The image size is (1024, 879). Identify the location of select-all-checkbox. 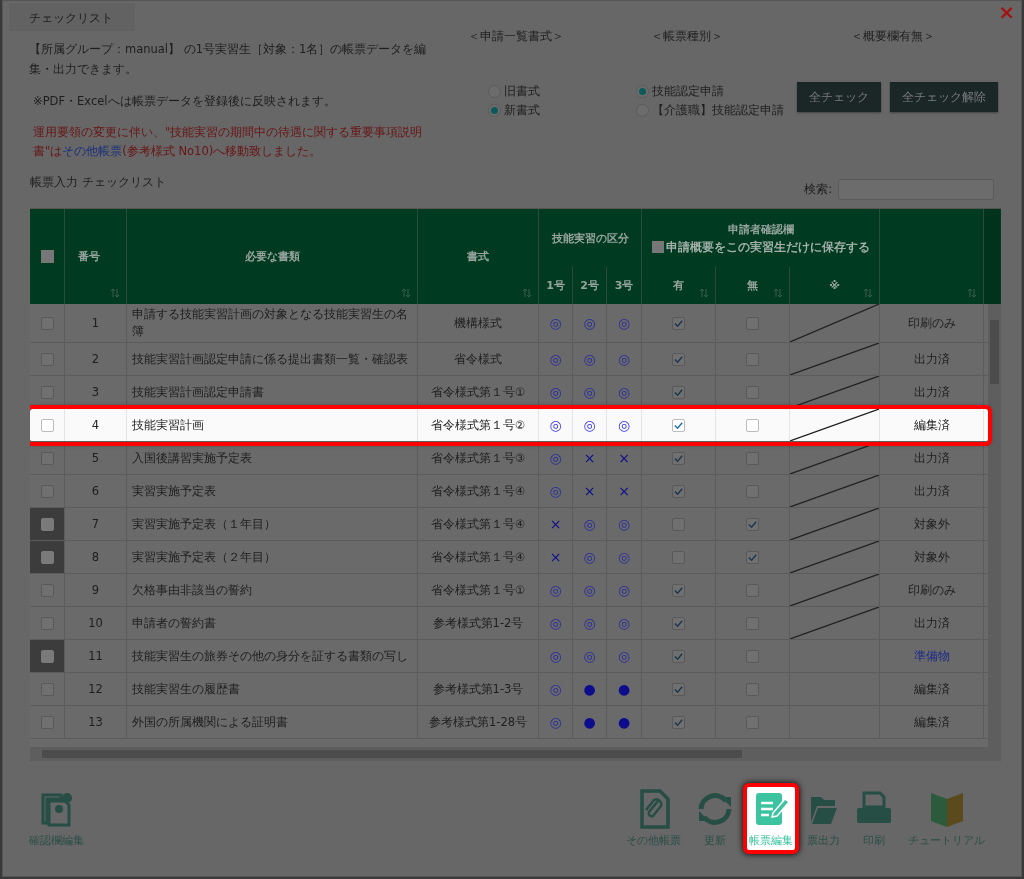
(47, 256).